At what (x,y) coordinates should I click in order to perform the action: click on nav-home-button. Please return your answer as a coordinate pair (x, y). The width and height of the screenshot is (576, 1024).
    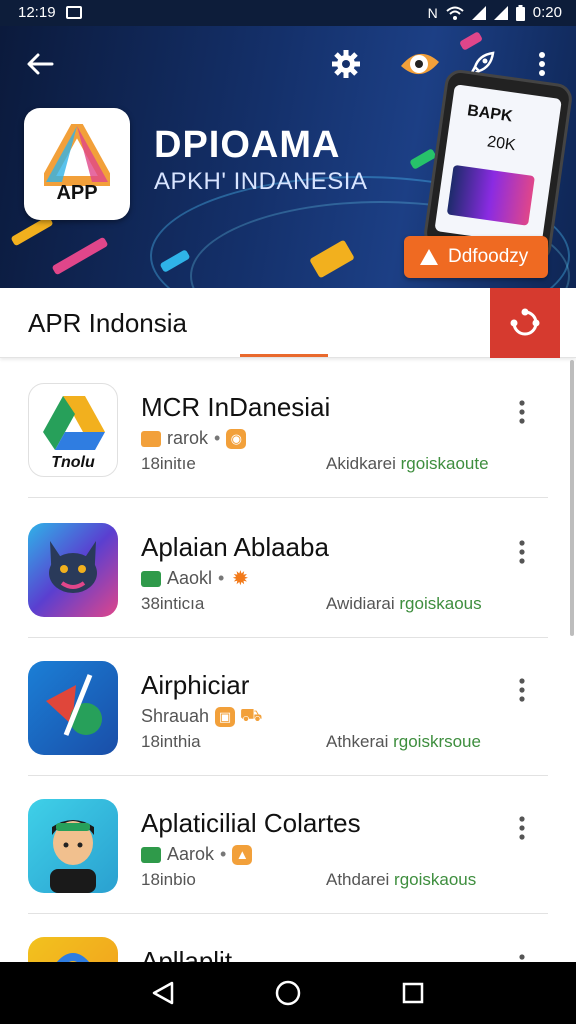
    Looking at the image, I should click on (288, 993).